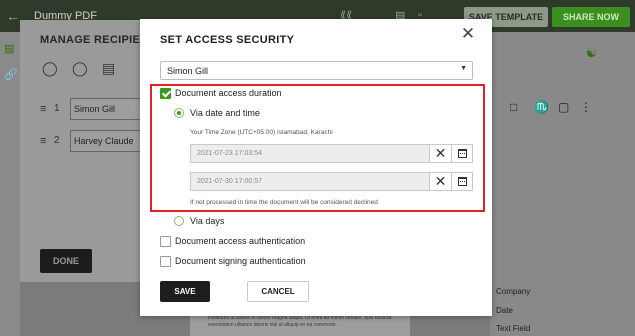  I want to click on trash-icon: ▢, so click(563, 107).